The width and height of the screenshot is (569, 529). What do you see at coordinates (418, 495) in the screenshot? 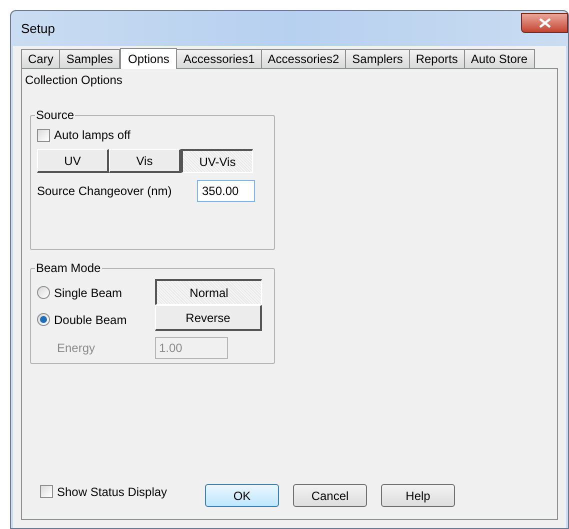
I see `dialog-button: Help` at bounding box center [418, 495].